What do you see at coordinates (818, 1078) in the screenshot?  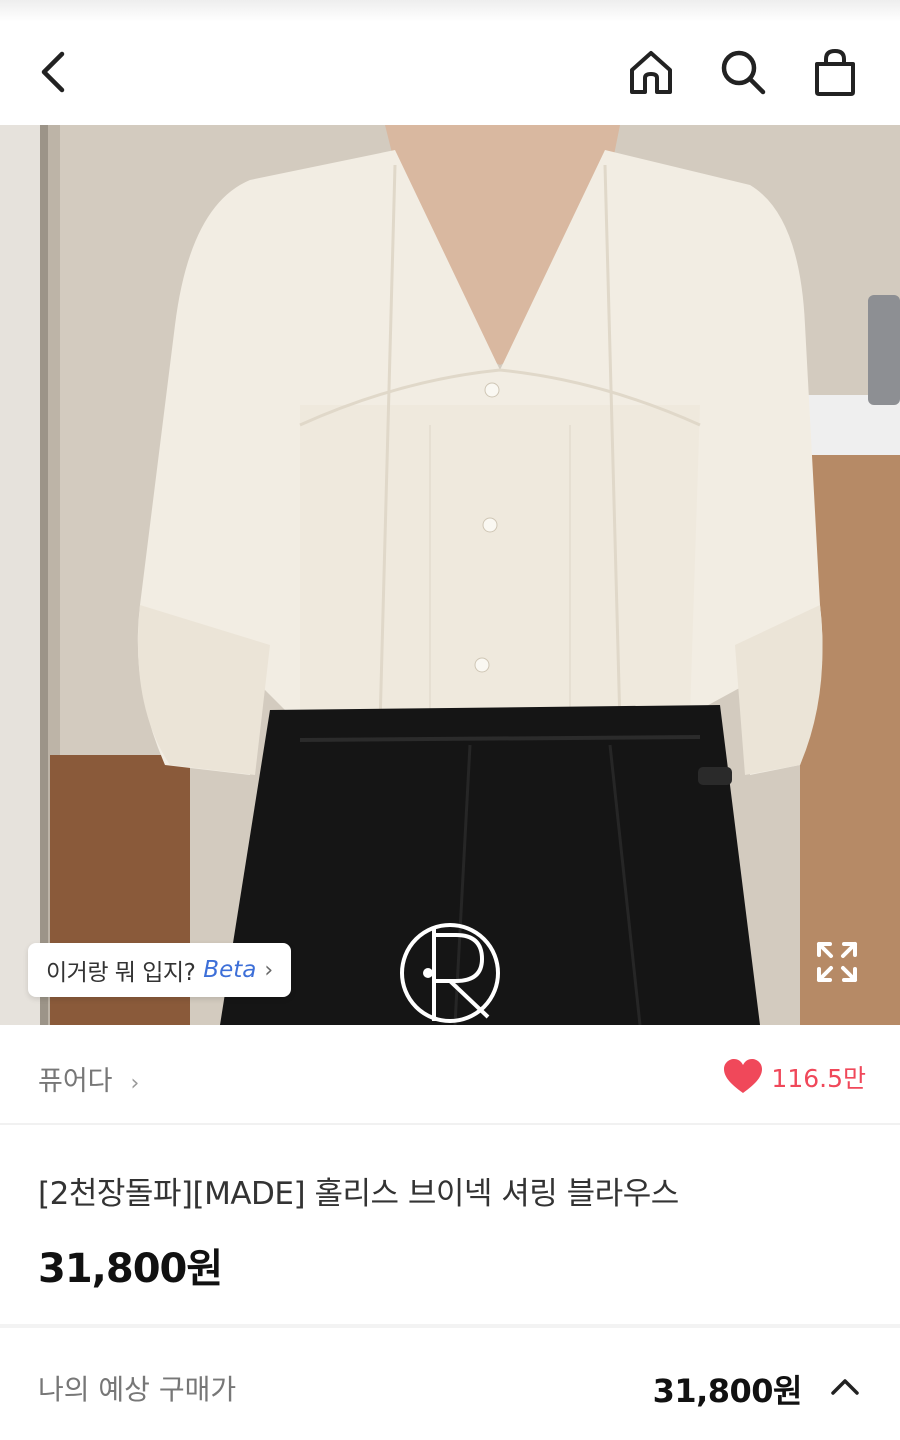 I see `like-count: 116.5만` at bounding box center [818, 1078].